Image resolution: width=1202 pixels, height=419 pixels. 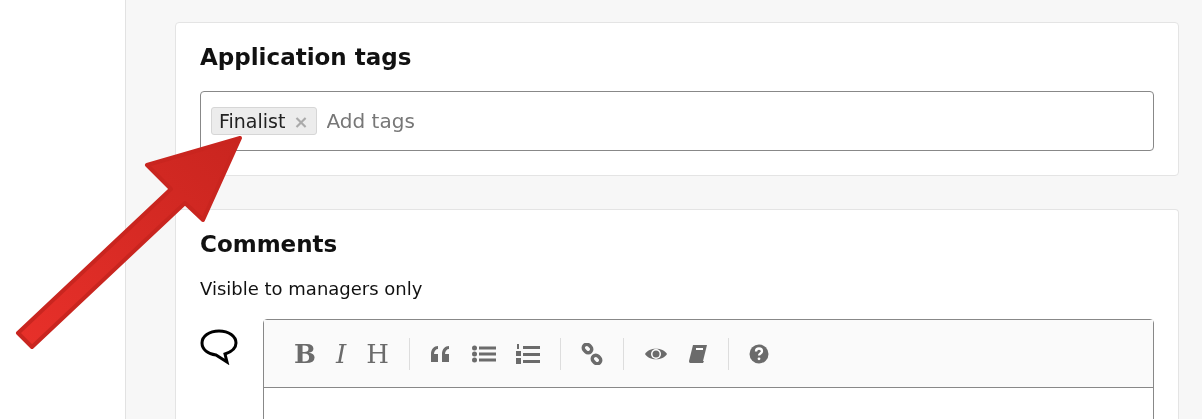 What do you see at coordinates (697, 353) in the screenshot?
I see `book-icon` at bounding box center [697, 353].